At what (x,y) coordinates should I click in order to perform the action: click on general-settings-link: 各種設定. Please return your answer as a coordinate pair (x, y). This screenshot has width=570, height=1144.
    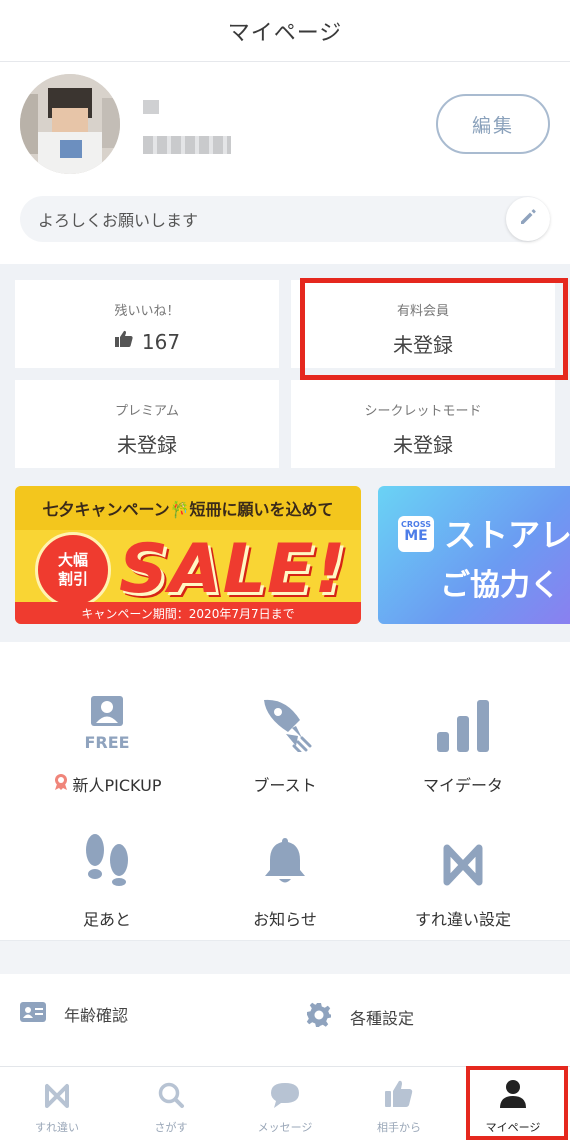
    Looking at the image, I should click on (360, 1017).